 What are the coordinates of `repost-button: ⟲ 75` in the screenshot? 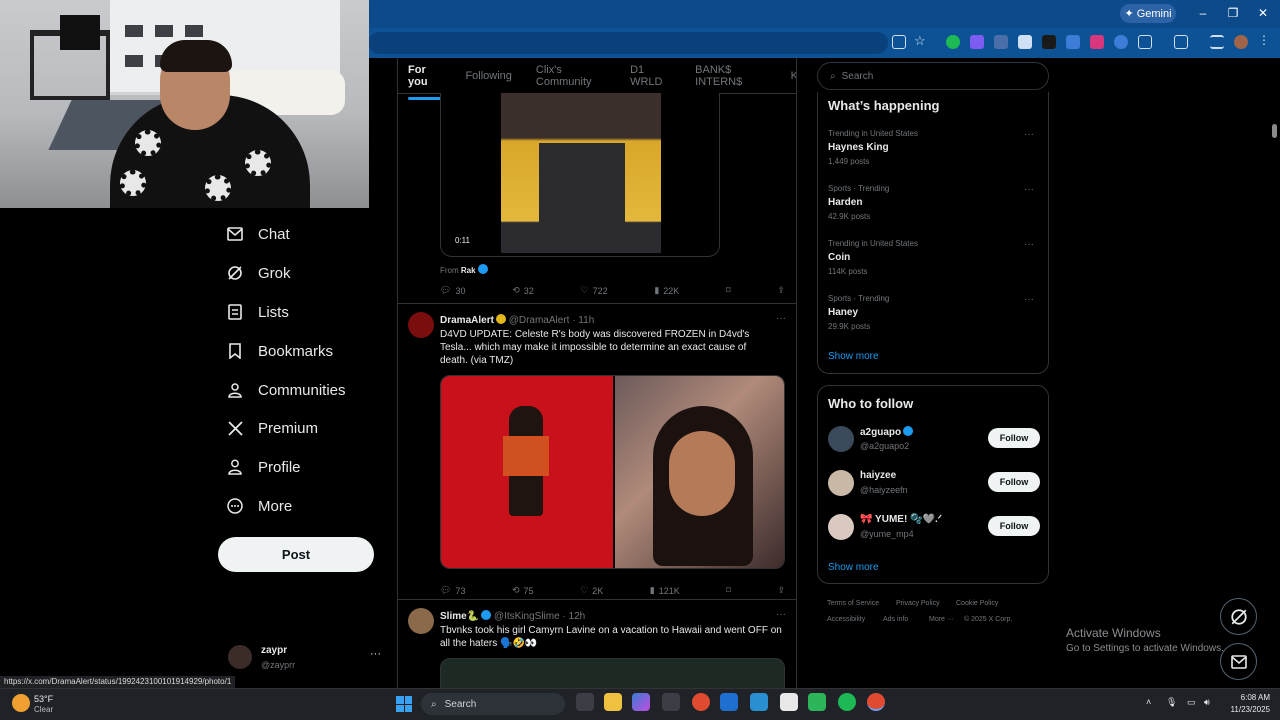 It's located at (523, 590).